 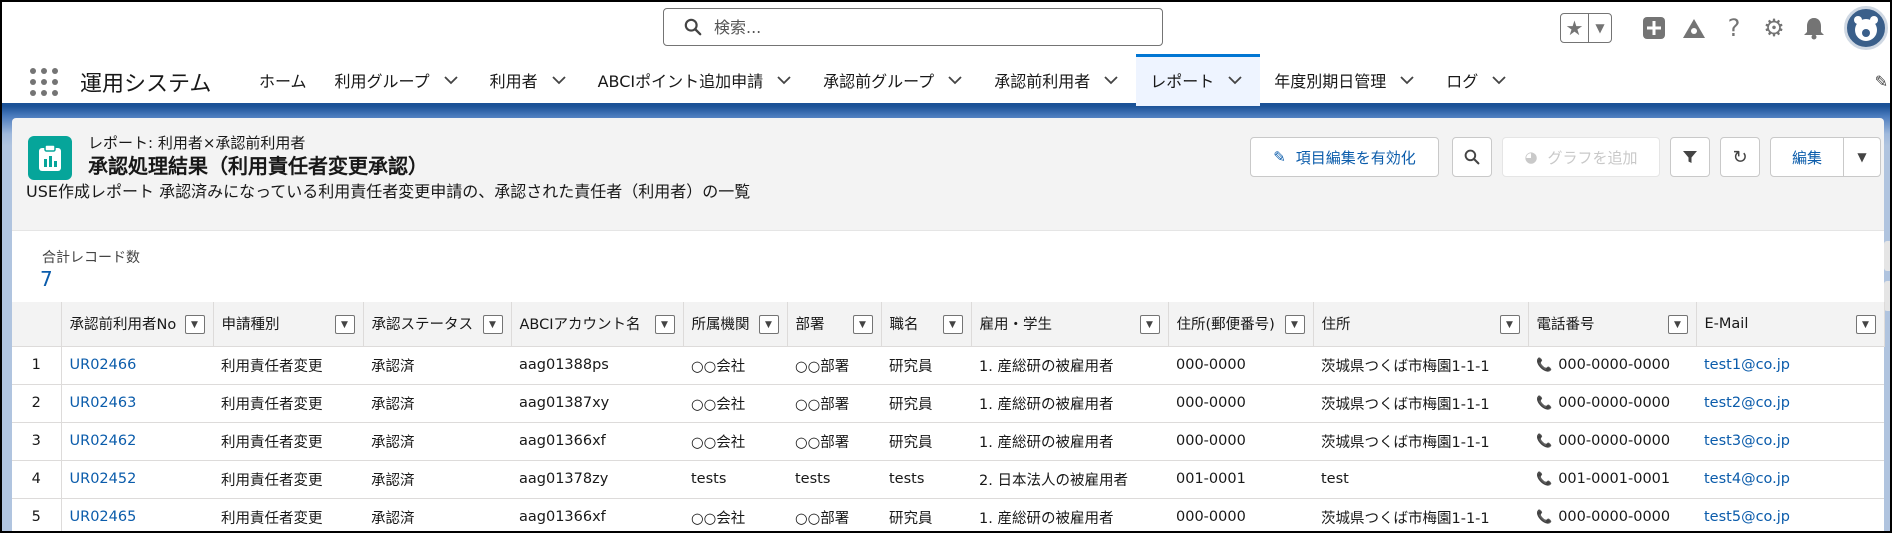 What do you see at coordinates (1694, 28) in the screenshot?
I see `trailhead-icon` at bounding box center [1694, 28].